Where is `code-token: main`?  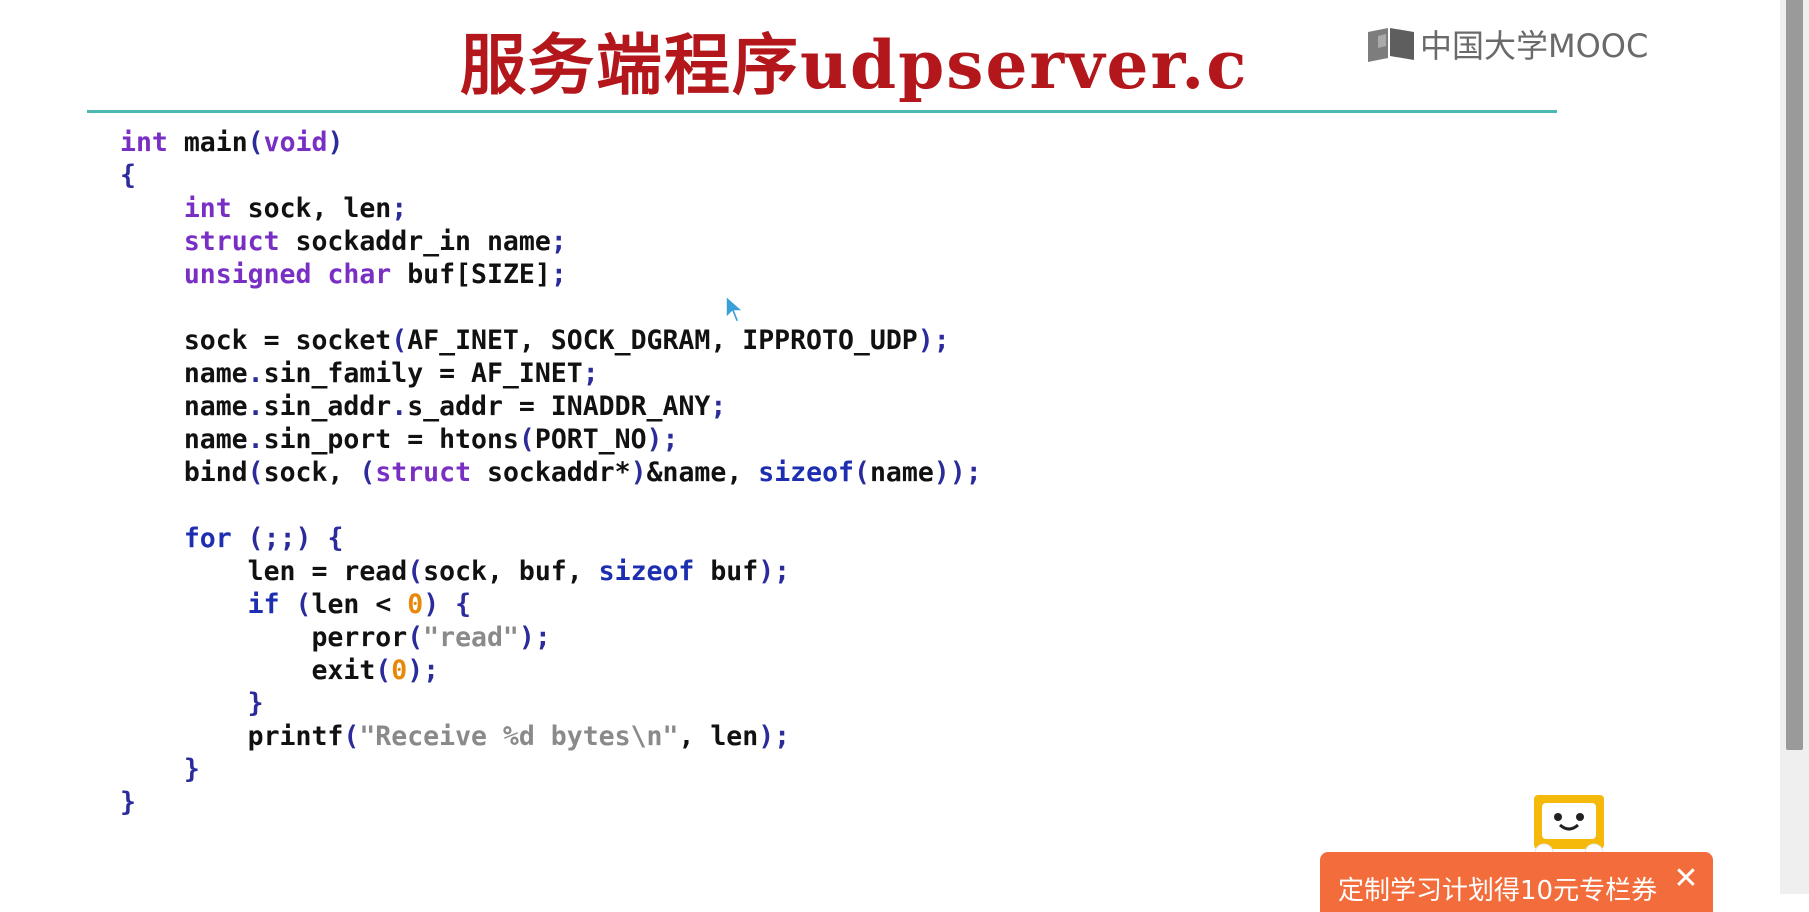
code-token: main is located at coordinates (207, 142).